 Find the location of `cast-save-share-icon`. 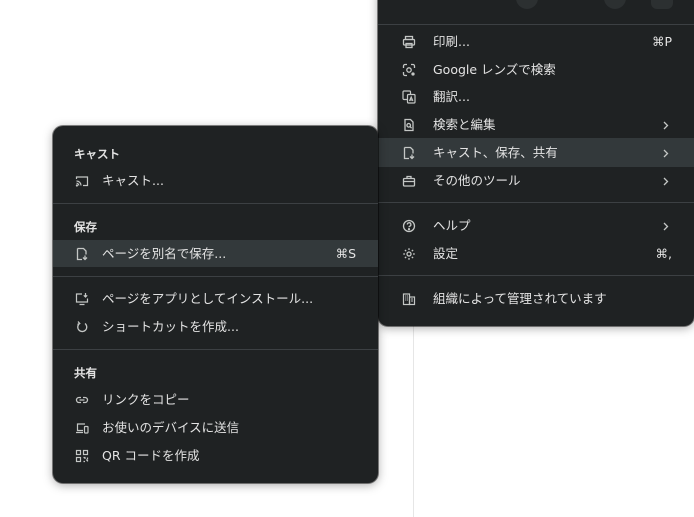

cast-save-share-icon is located at coordinates (409, 153).